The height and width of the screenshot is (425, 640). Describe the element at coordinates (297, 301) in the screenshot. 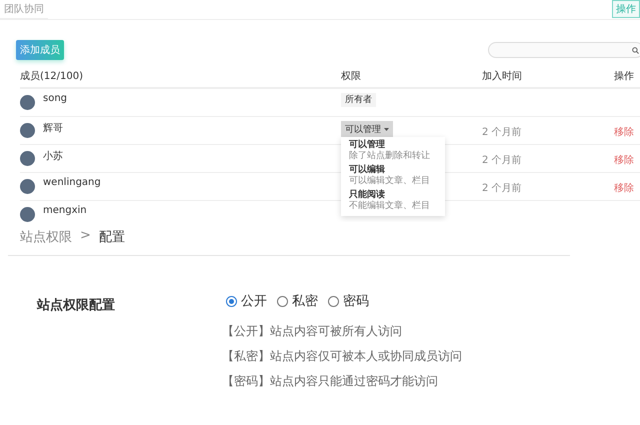

I see `radio-option: 私密` at that location.